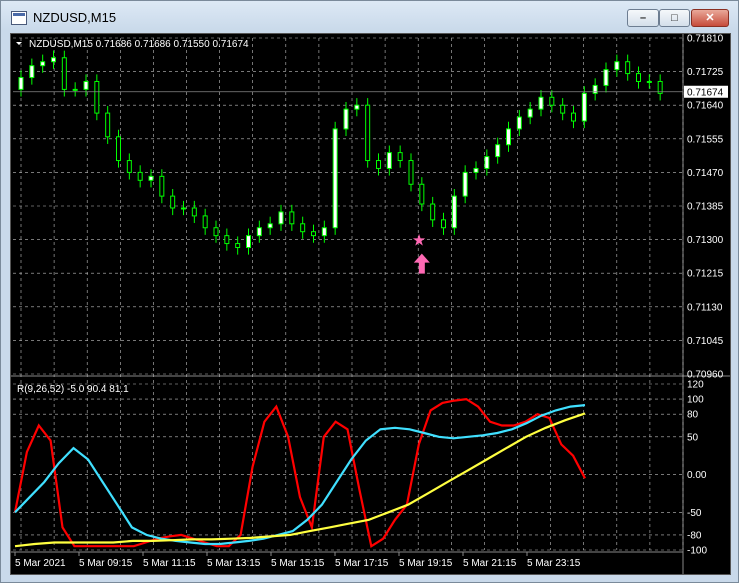  I want to click on price-tick-label: 0.71045, so click(705, 341).